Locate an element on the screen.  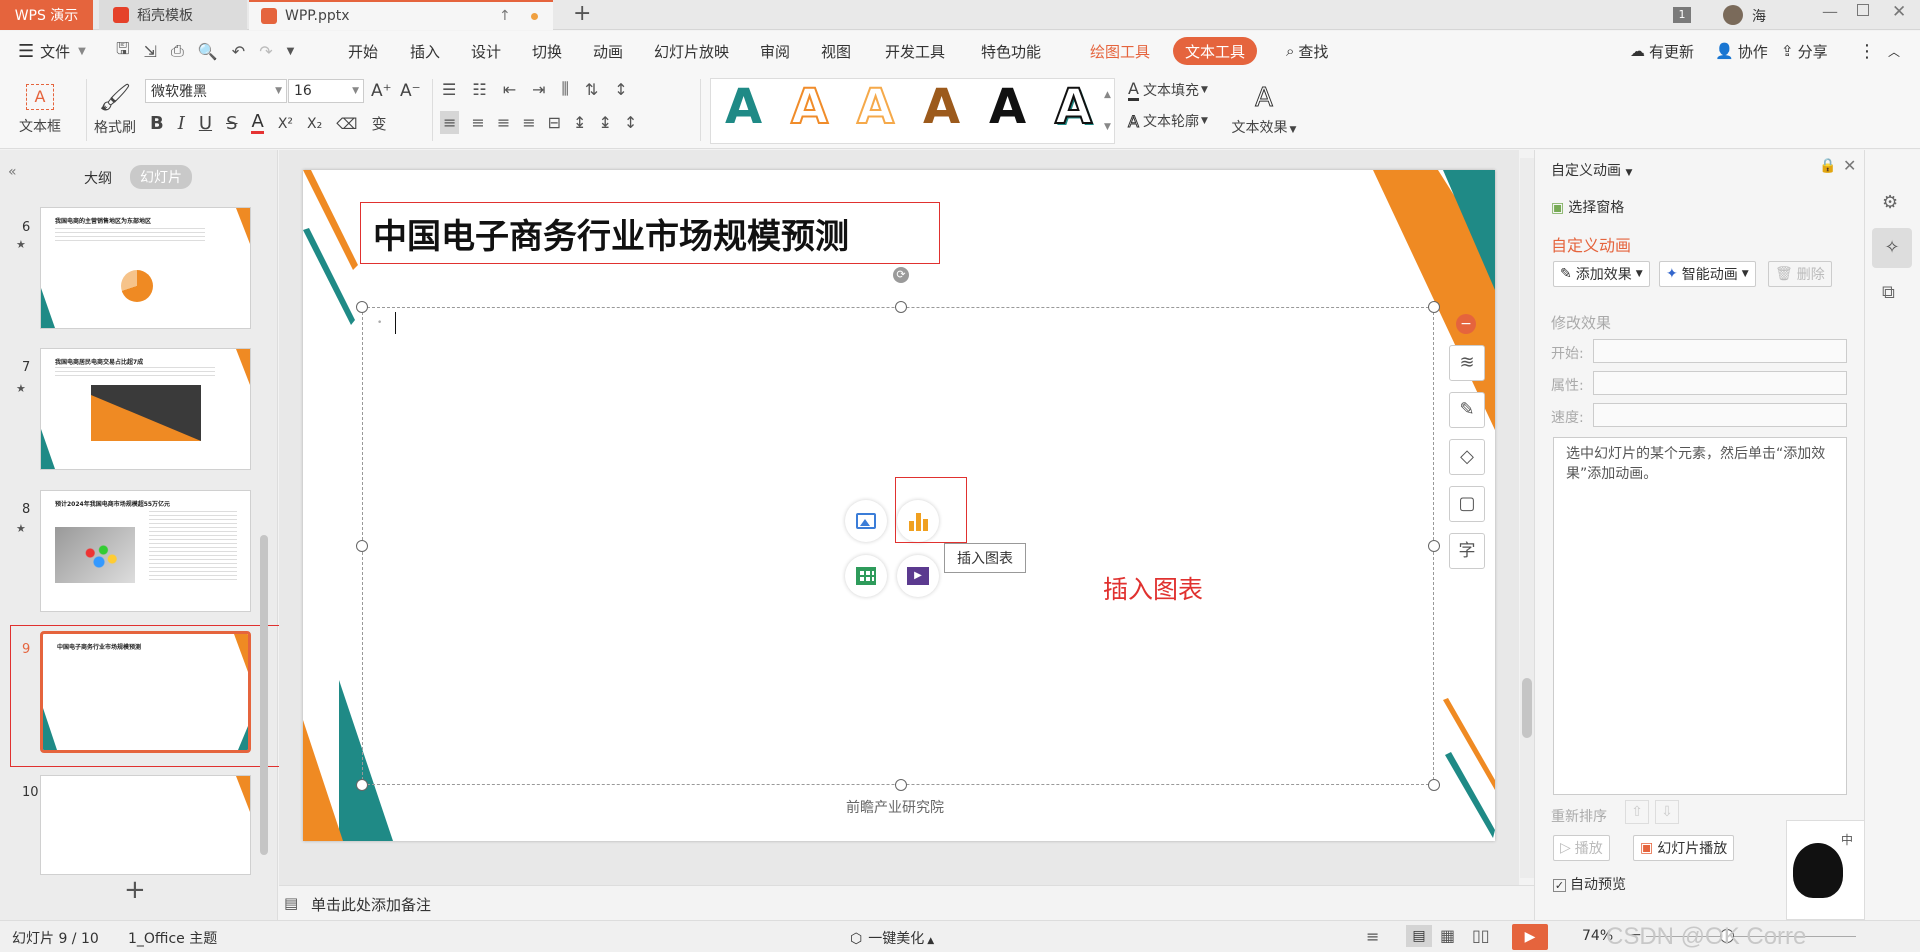
menu-start: 开始 is located at coordinates (363, 51).